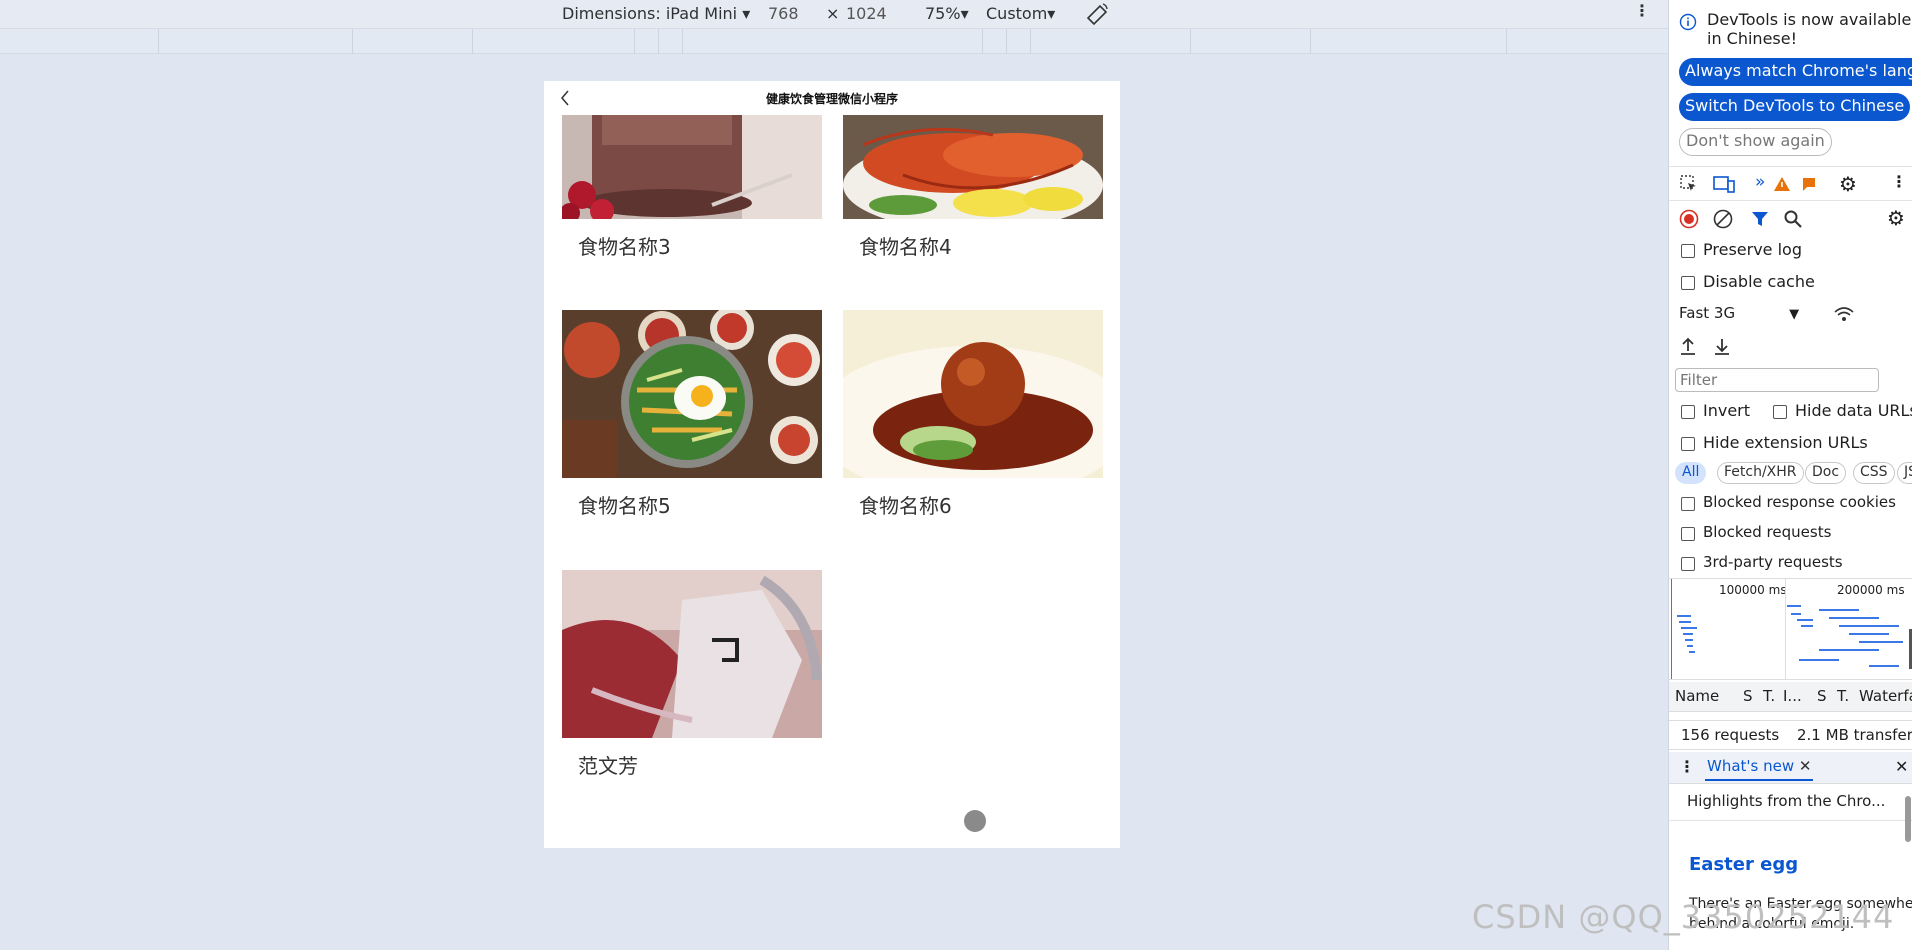 This screenshot has width=1912, height=950. I want to click on zoom-select: 75%▾, so click(947, 13).